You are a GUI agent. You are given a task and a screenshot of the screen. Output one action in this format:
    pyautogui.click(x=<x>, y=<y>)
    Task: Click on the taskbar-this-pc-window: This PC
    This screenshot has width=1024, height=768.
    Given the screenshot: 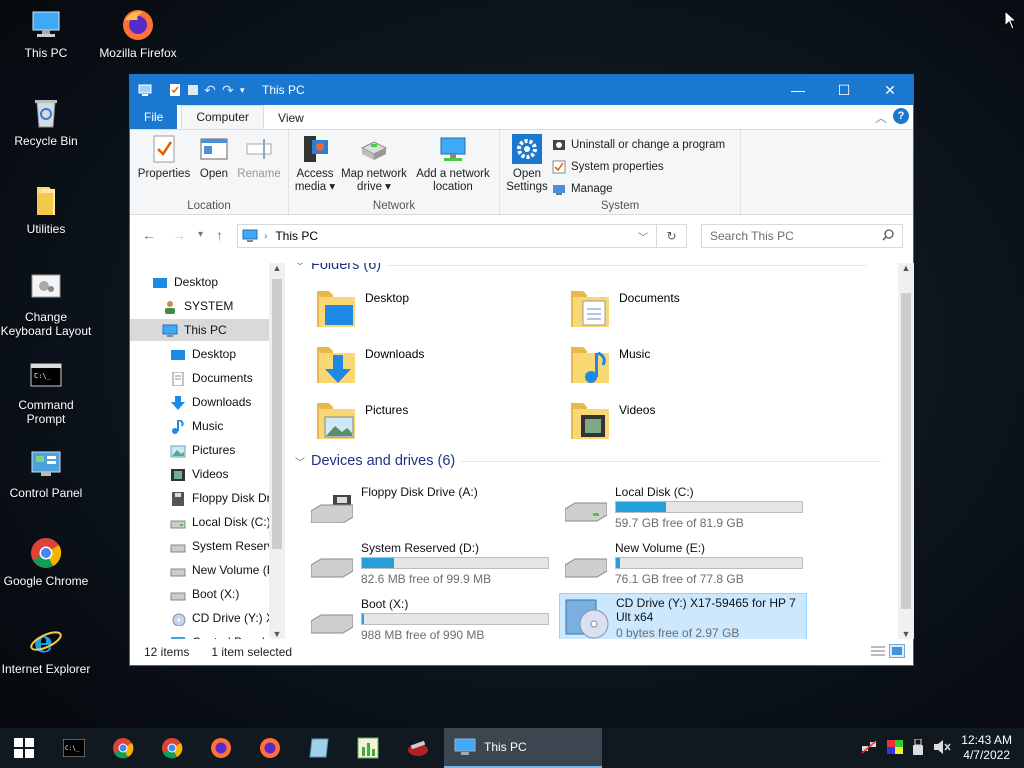 What is the action you would take?
    pyautogui.click(x=523, y=748)
    